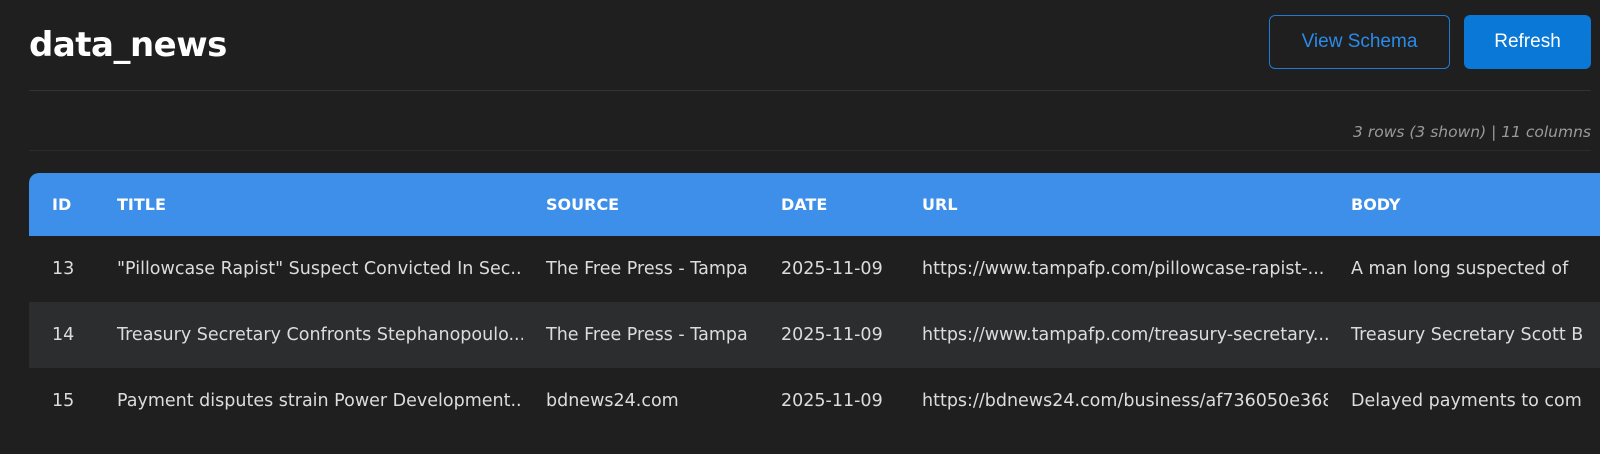  What do you see at coordinates (61, 204) in the screenshot?
I see `column-header-id: ID` at bounding box center [61, 204].